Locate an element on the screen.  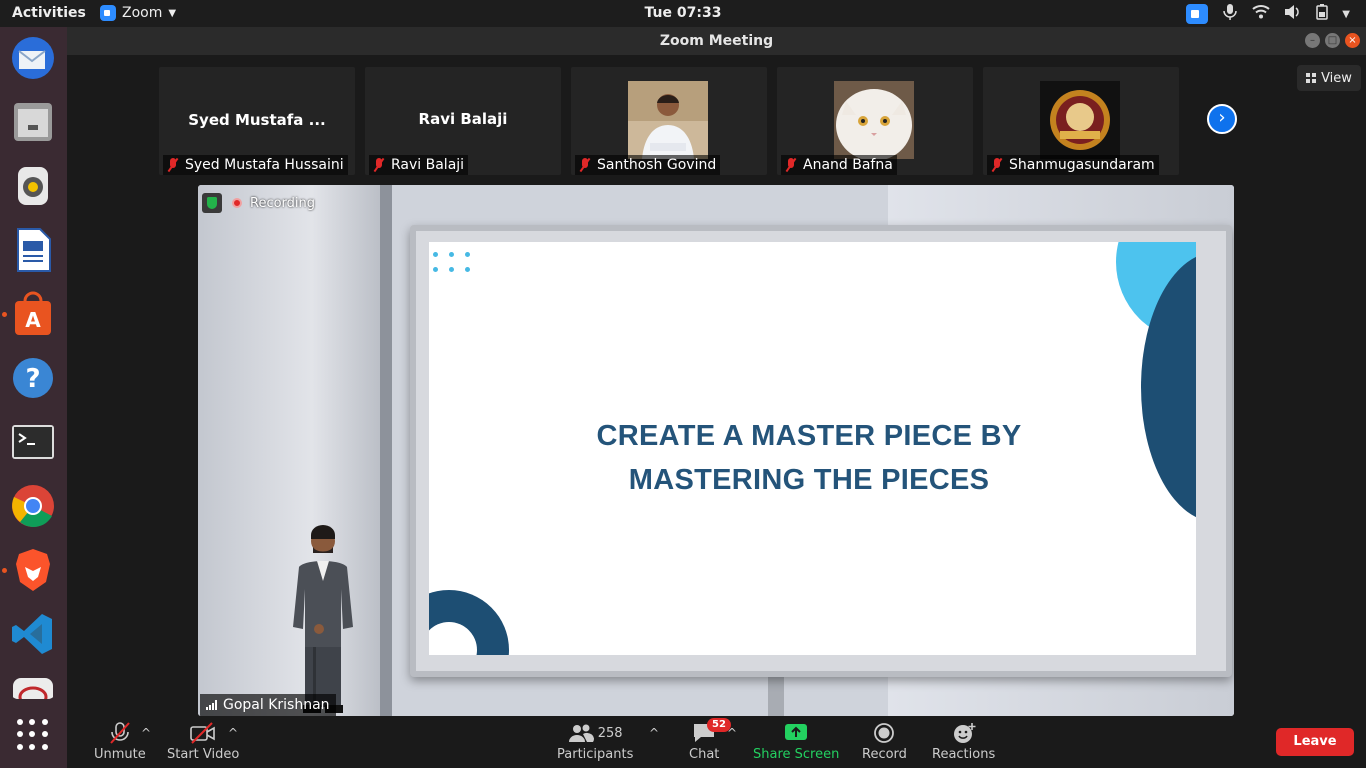
volume-icon is located at coordinates (1293, 14).